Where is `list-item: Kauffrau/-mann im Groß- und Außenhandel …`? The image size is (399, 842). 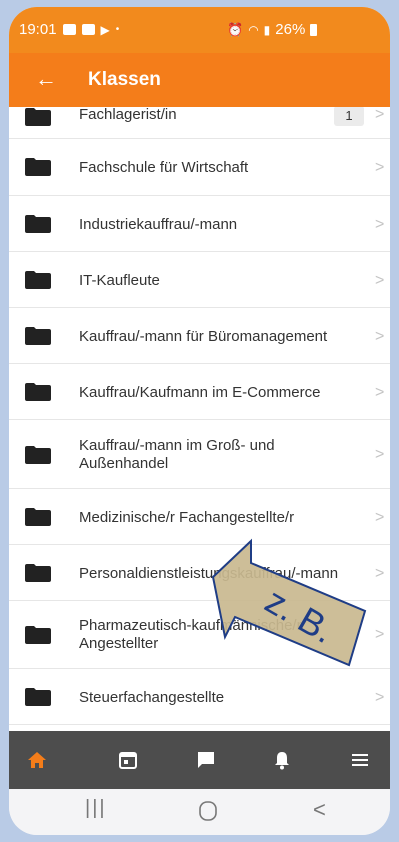
list-item: Kauffrau/-mann im Groß- und Außenhandel … is located at coordinates (199, 454).